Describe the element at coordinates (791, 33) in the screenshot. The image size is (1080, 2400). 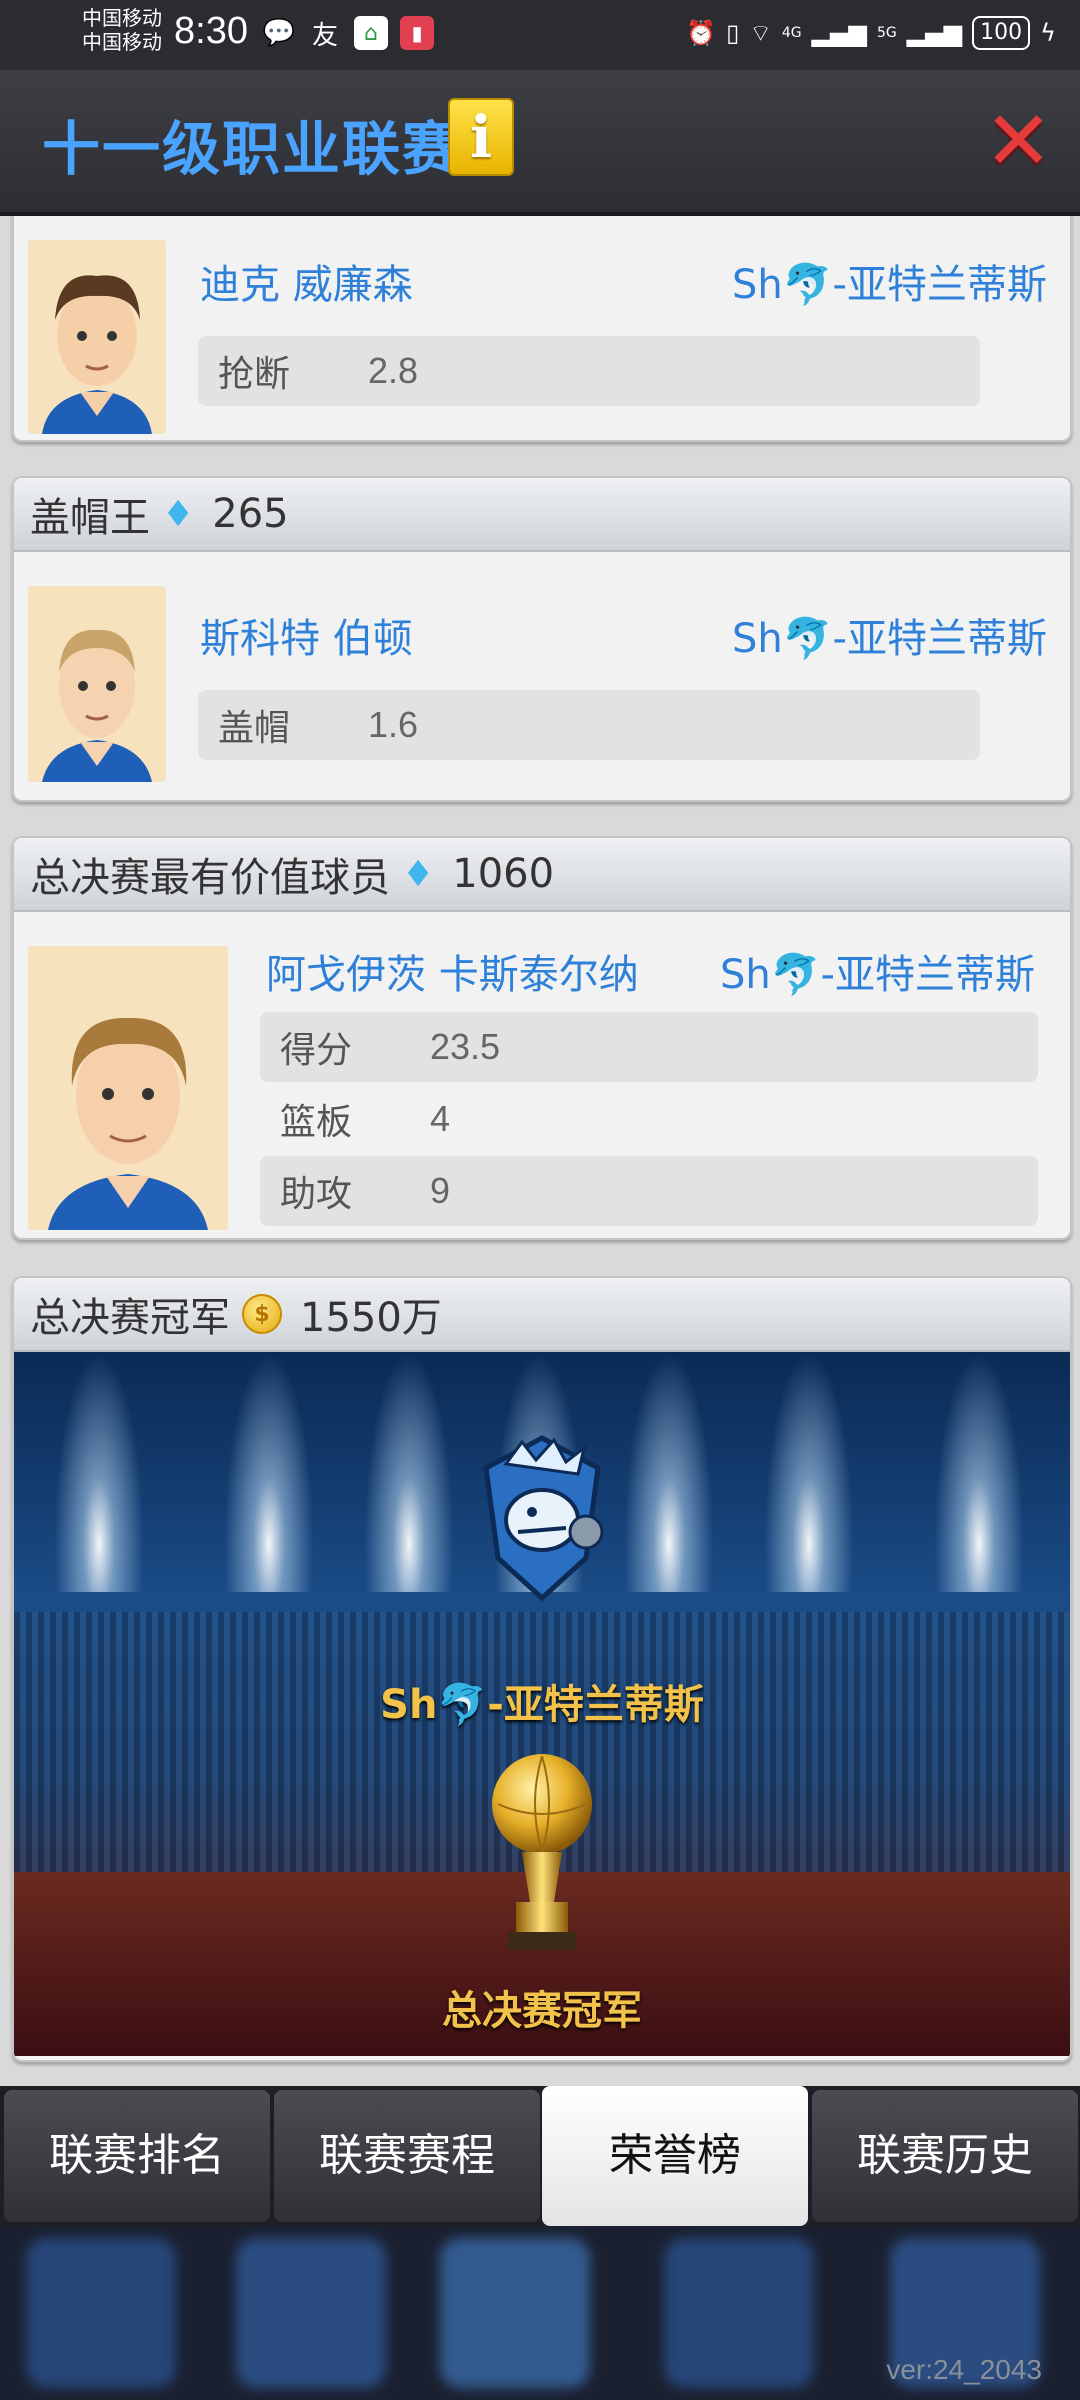
I see `network-type-1: 4G` at that location.